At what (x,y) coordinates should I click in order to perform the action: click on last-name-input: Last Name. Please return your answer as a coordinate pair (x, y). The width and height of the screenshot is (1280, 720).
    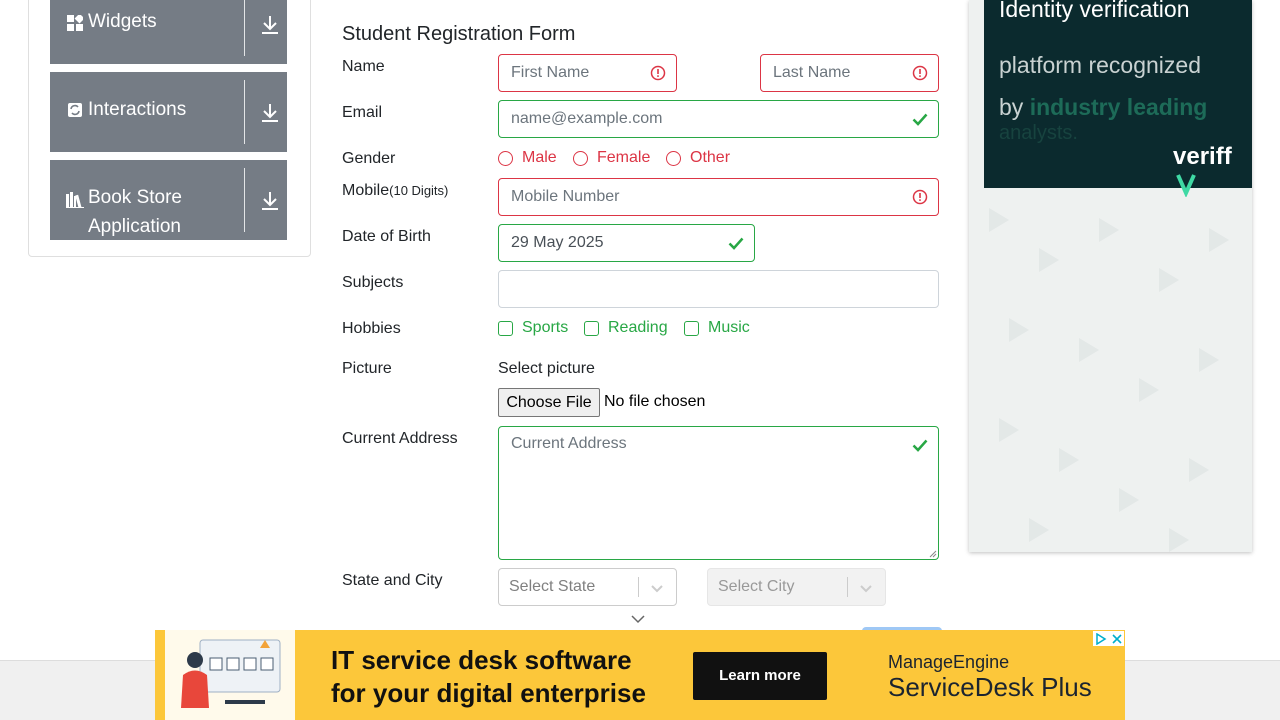
    Looking at the image, I should click on (849, 73).